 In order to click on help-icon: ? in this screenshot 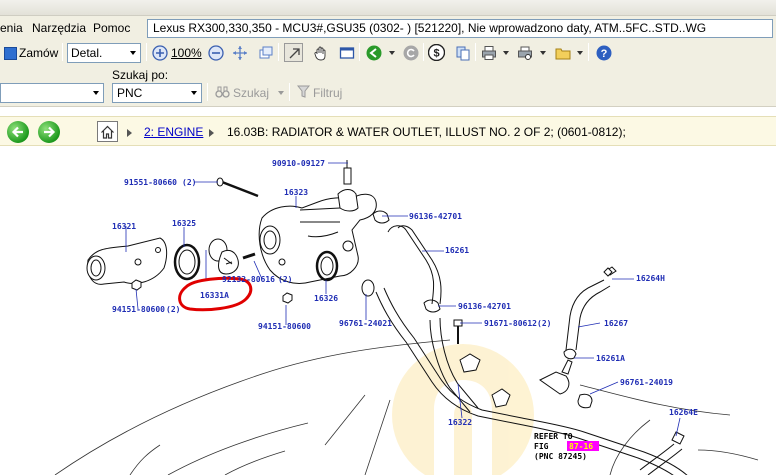, I will do `click(603, 52)`.